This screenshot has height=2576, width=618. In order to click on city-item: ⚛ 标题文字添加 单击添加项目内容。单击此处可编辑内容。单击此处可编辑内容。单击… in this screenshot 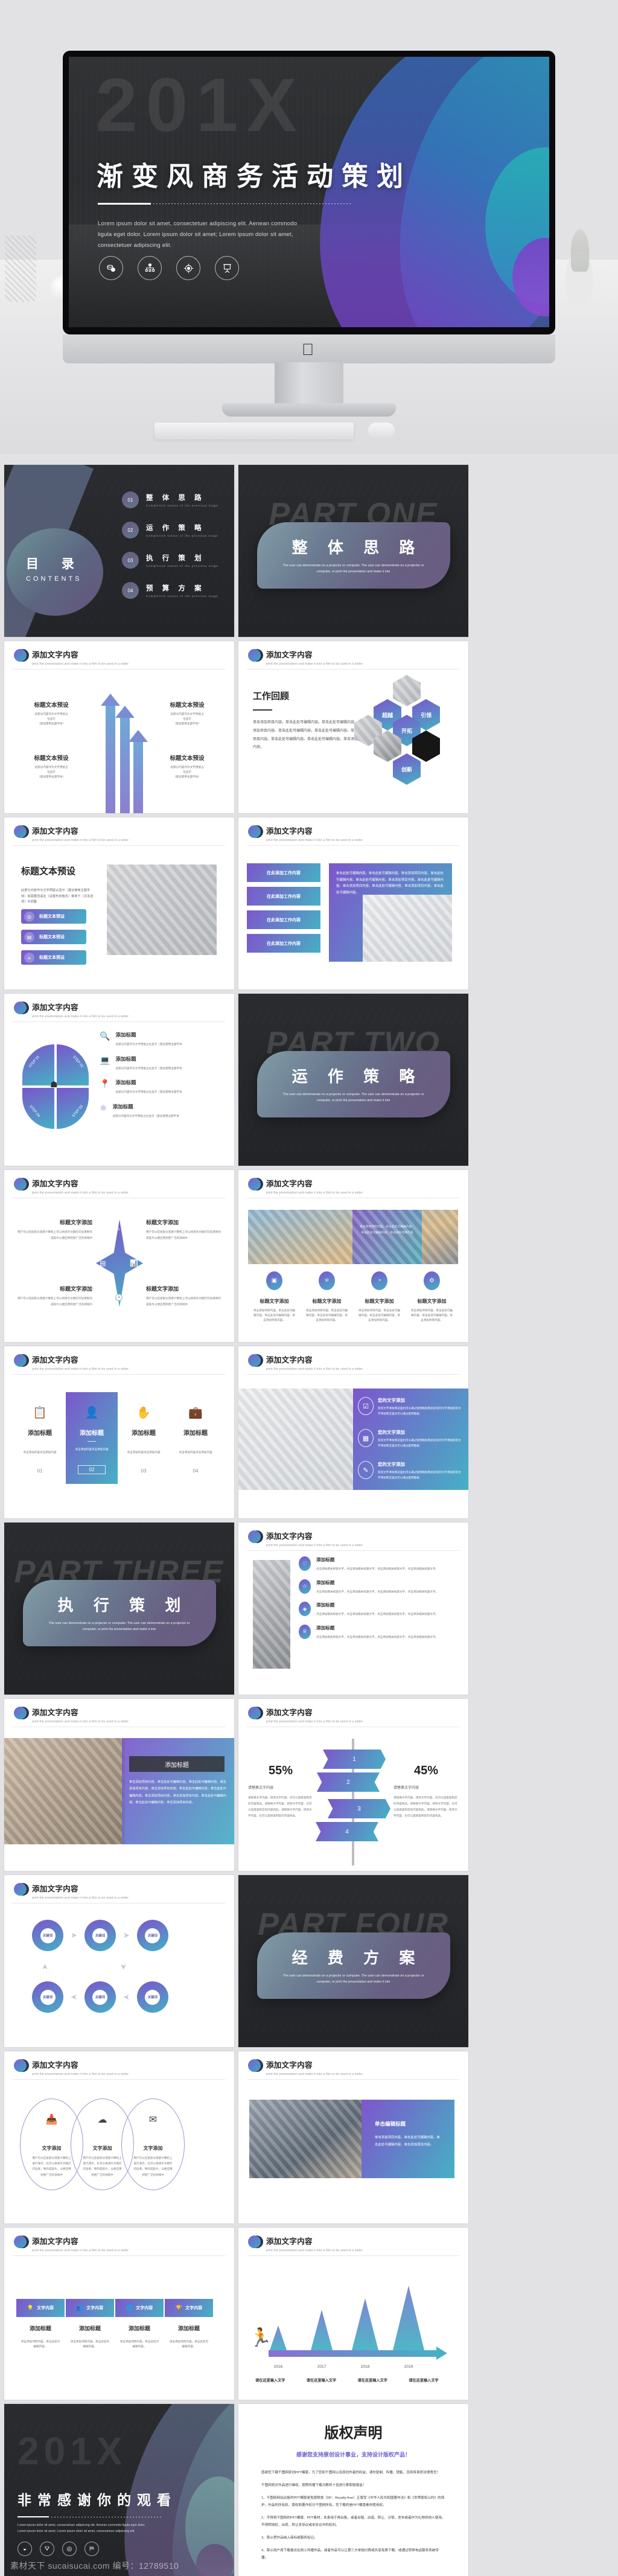, I will do `click(327, 1297)`.